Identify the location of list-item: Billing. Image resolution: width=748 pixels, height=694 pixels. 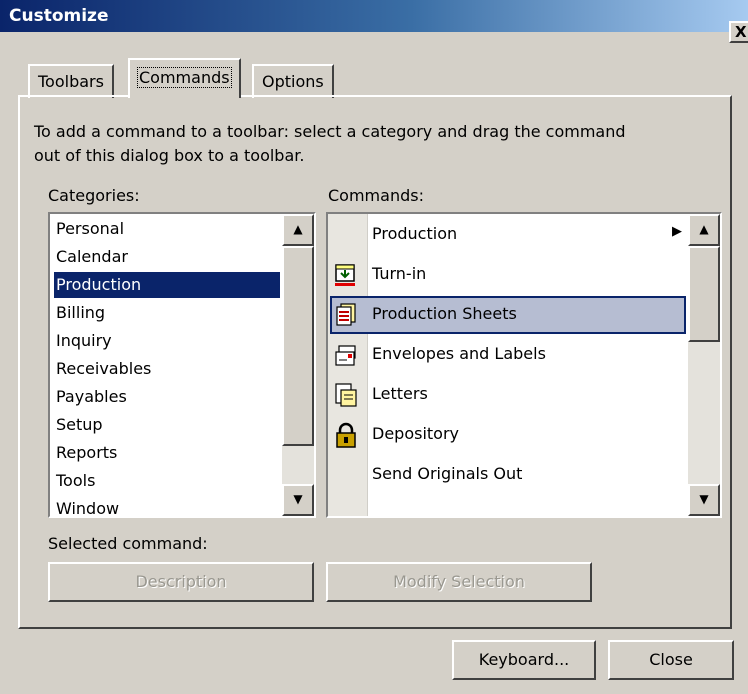
(79, 313).